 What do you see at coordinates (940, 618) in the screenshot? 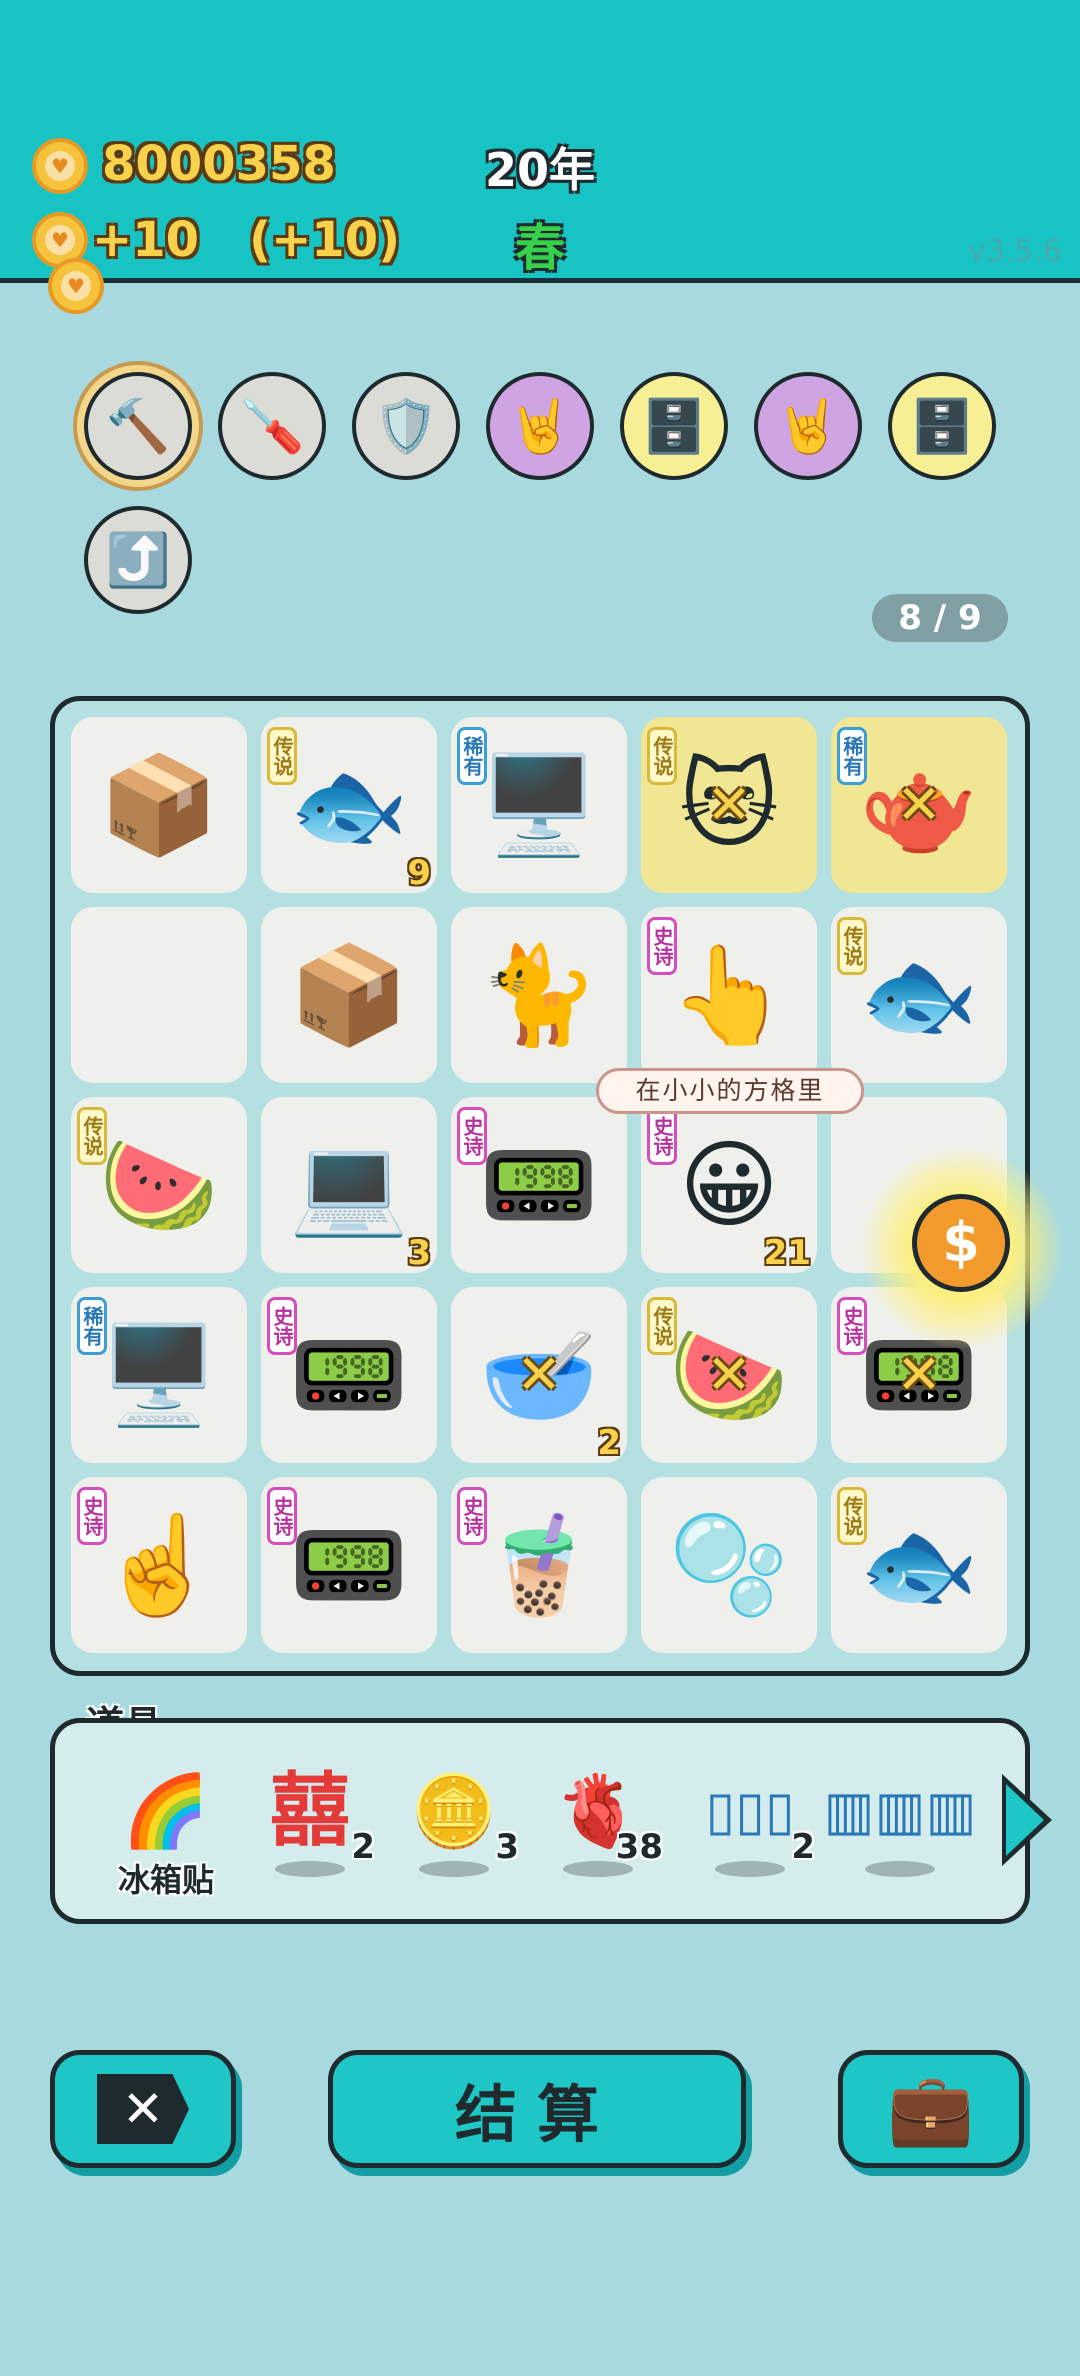
I see `page-counter: 8 / 9` at bounding box center [940, 618].